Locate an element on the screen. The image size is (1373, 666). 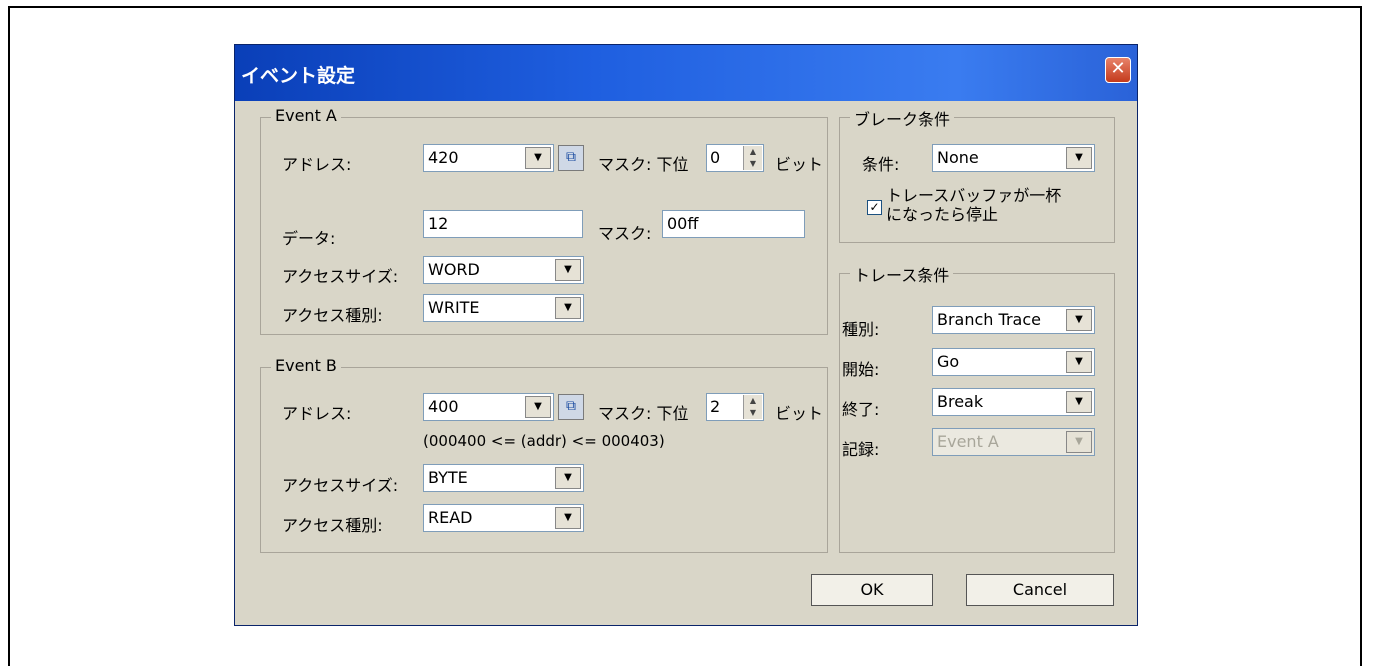
event-a-data-mask-field: 00ff is located at coordinates (733, 224).